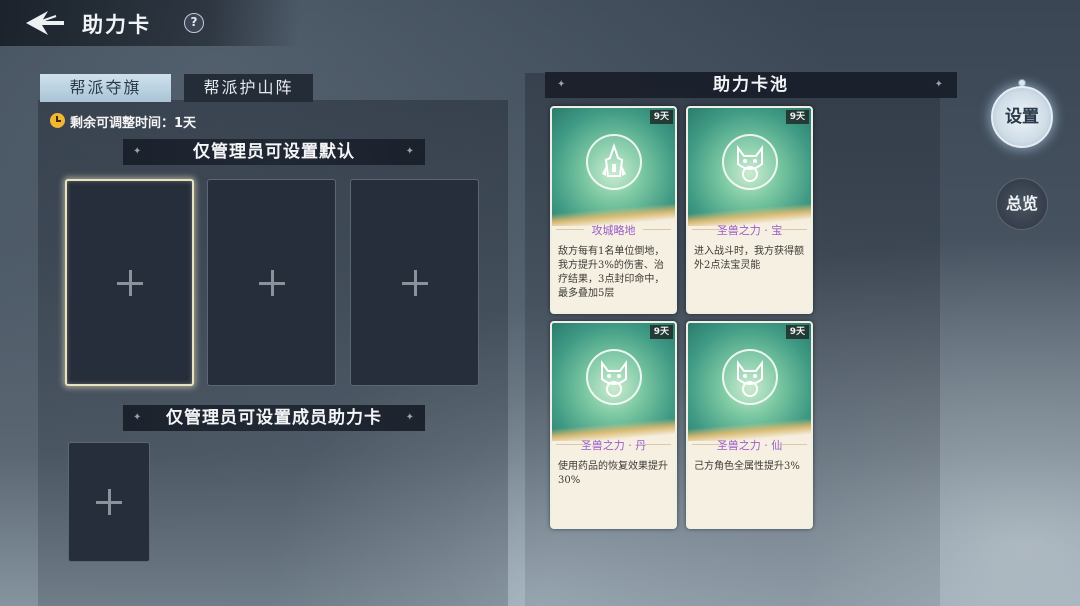  I want to click on remaining-time-text: 剩余可调整时间：1天, so click(133, 123).